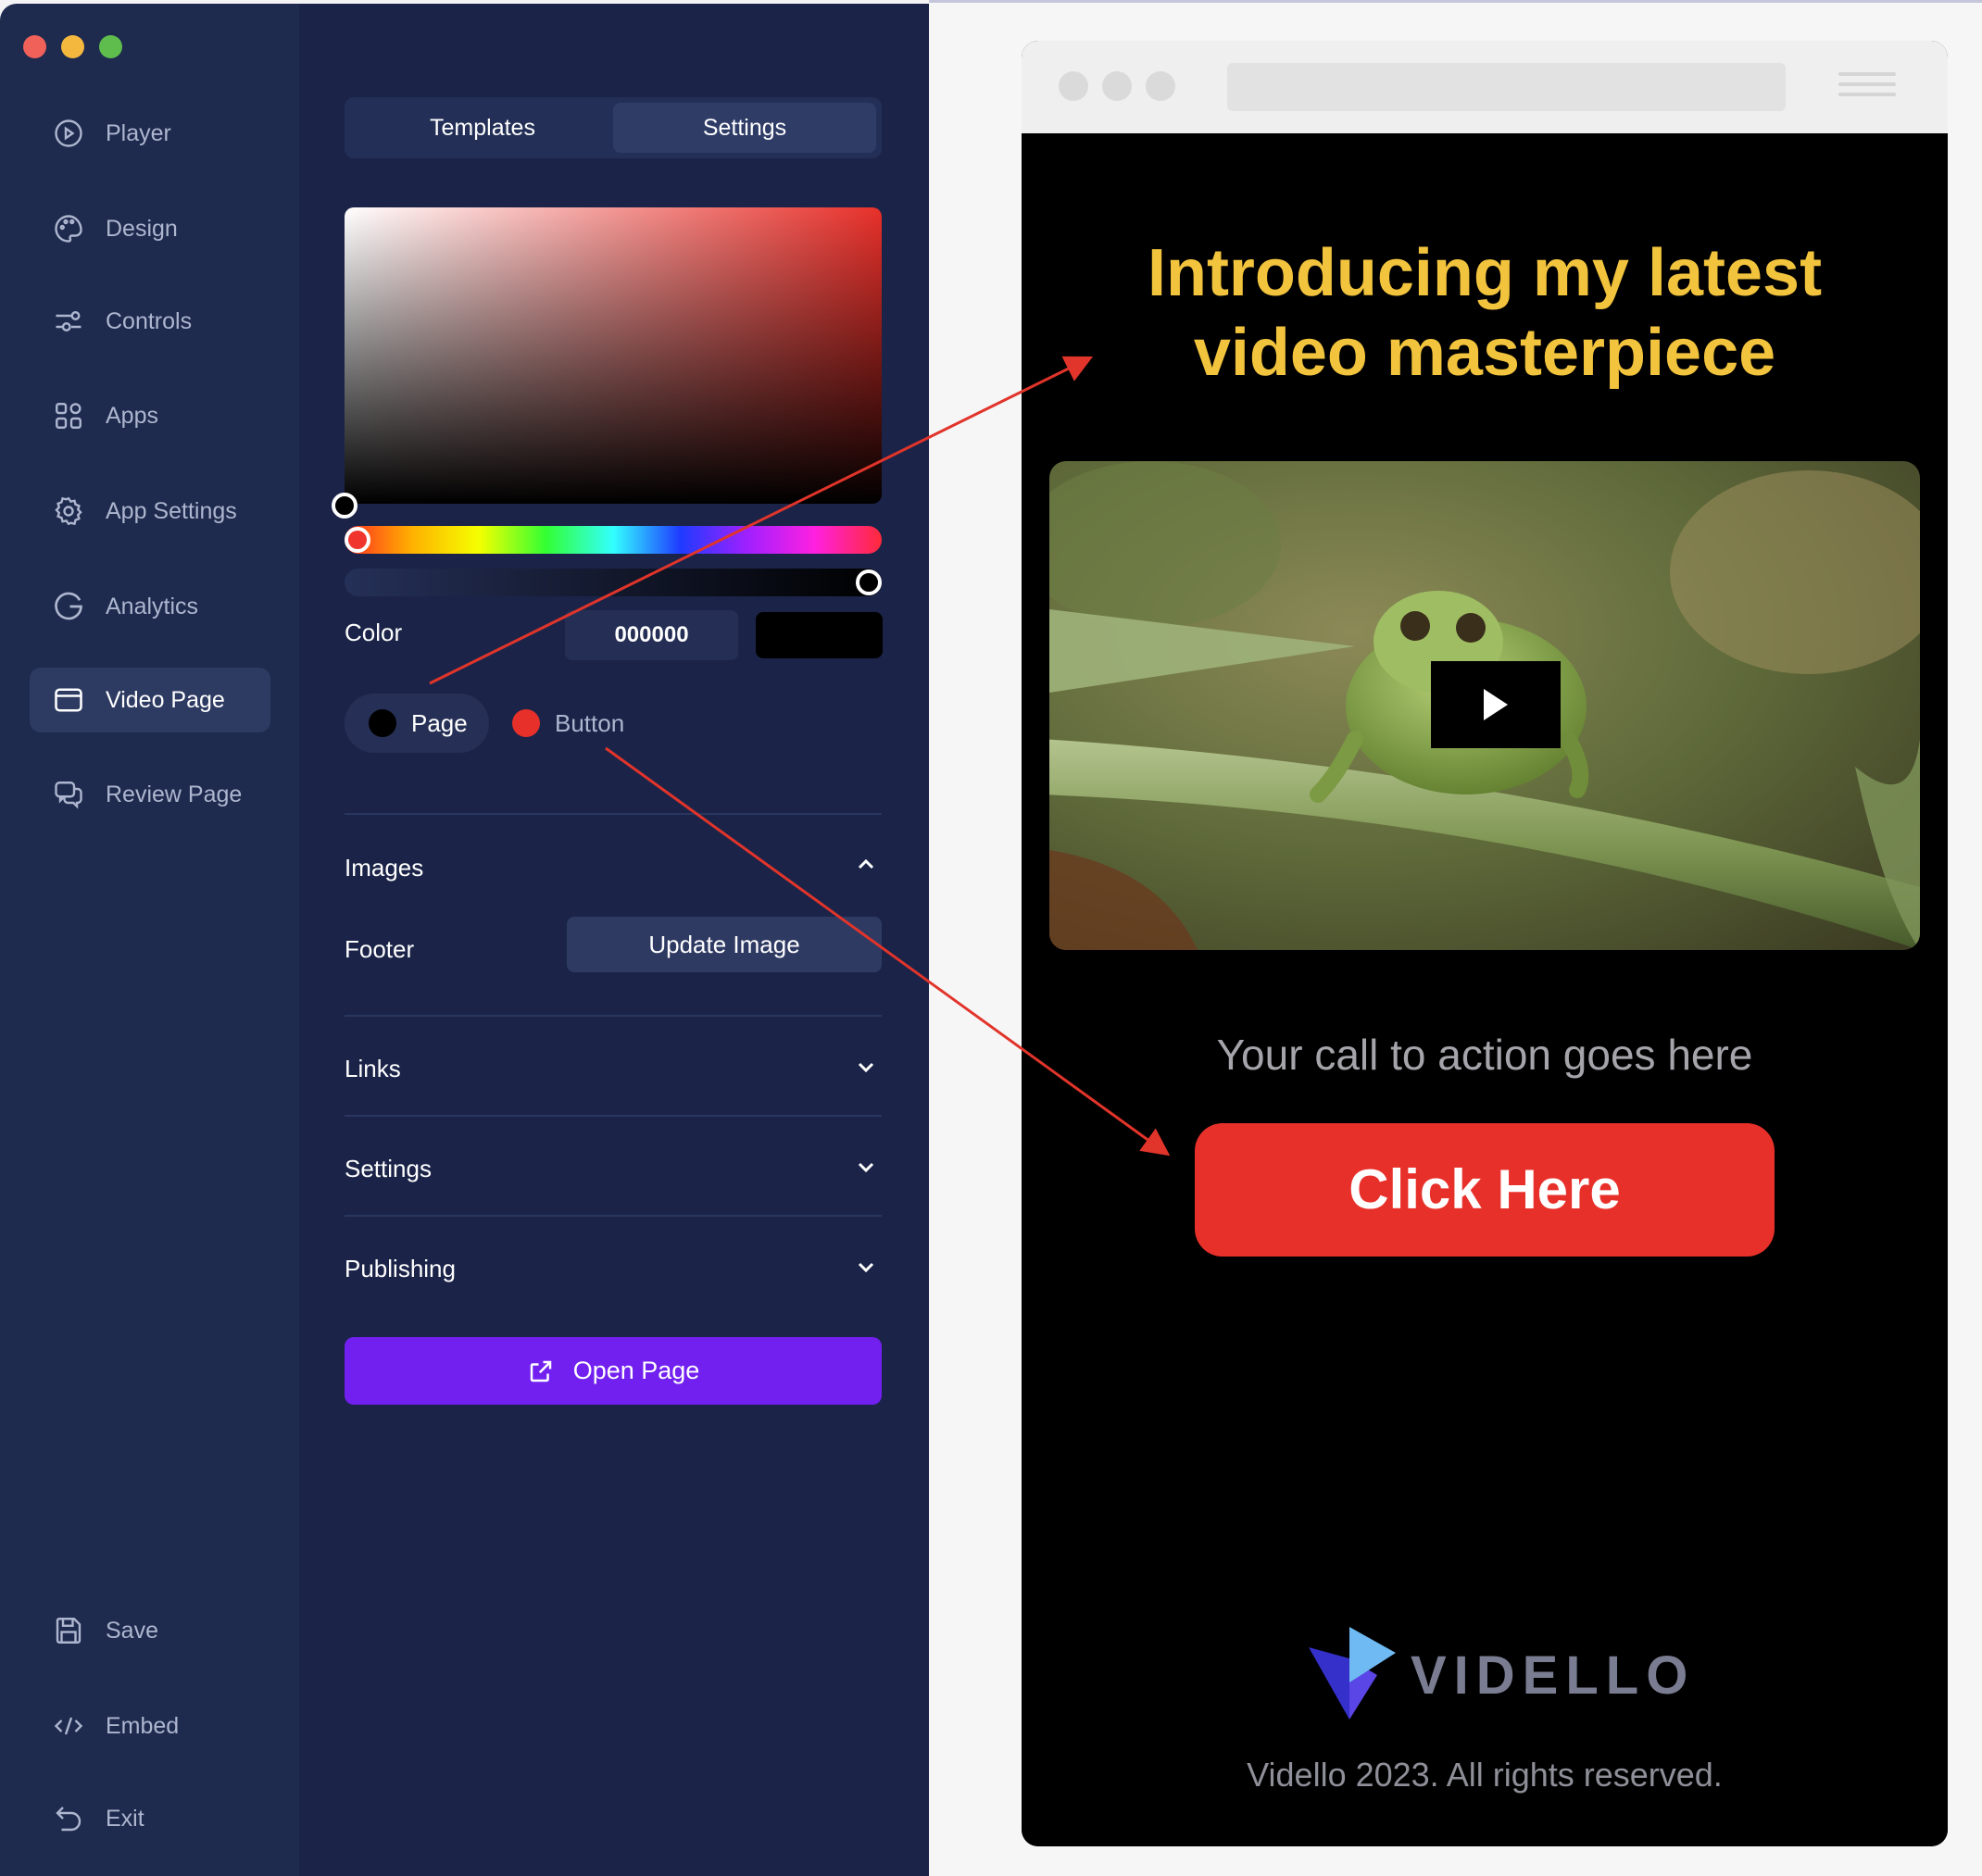 The width and height of the screenshot is (1982, 1876). Describe the element at coordinates (1485, 1775) in the screenshot. I see `footer-copyright: Vidello 2023. All rights reserved.` at that location.